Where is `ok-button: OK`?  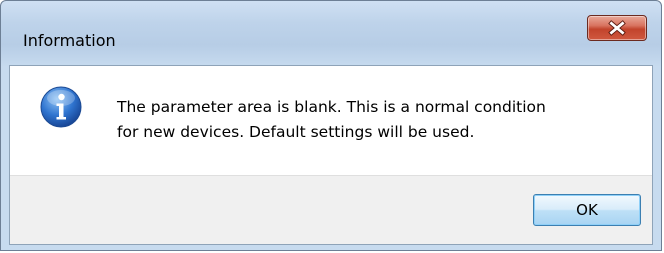 ok-button: OK is located at coordinates (587, 210).